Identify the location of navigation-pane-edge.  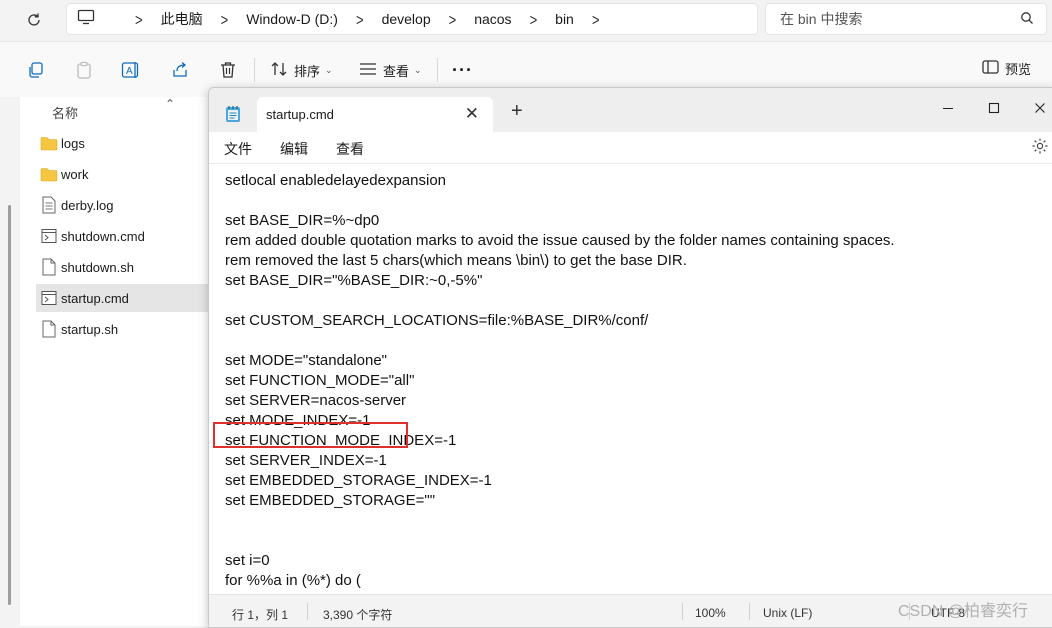
(10, 361).